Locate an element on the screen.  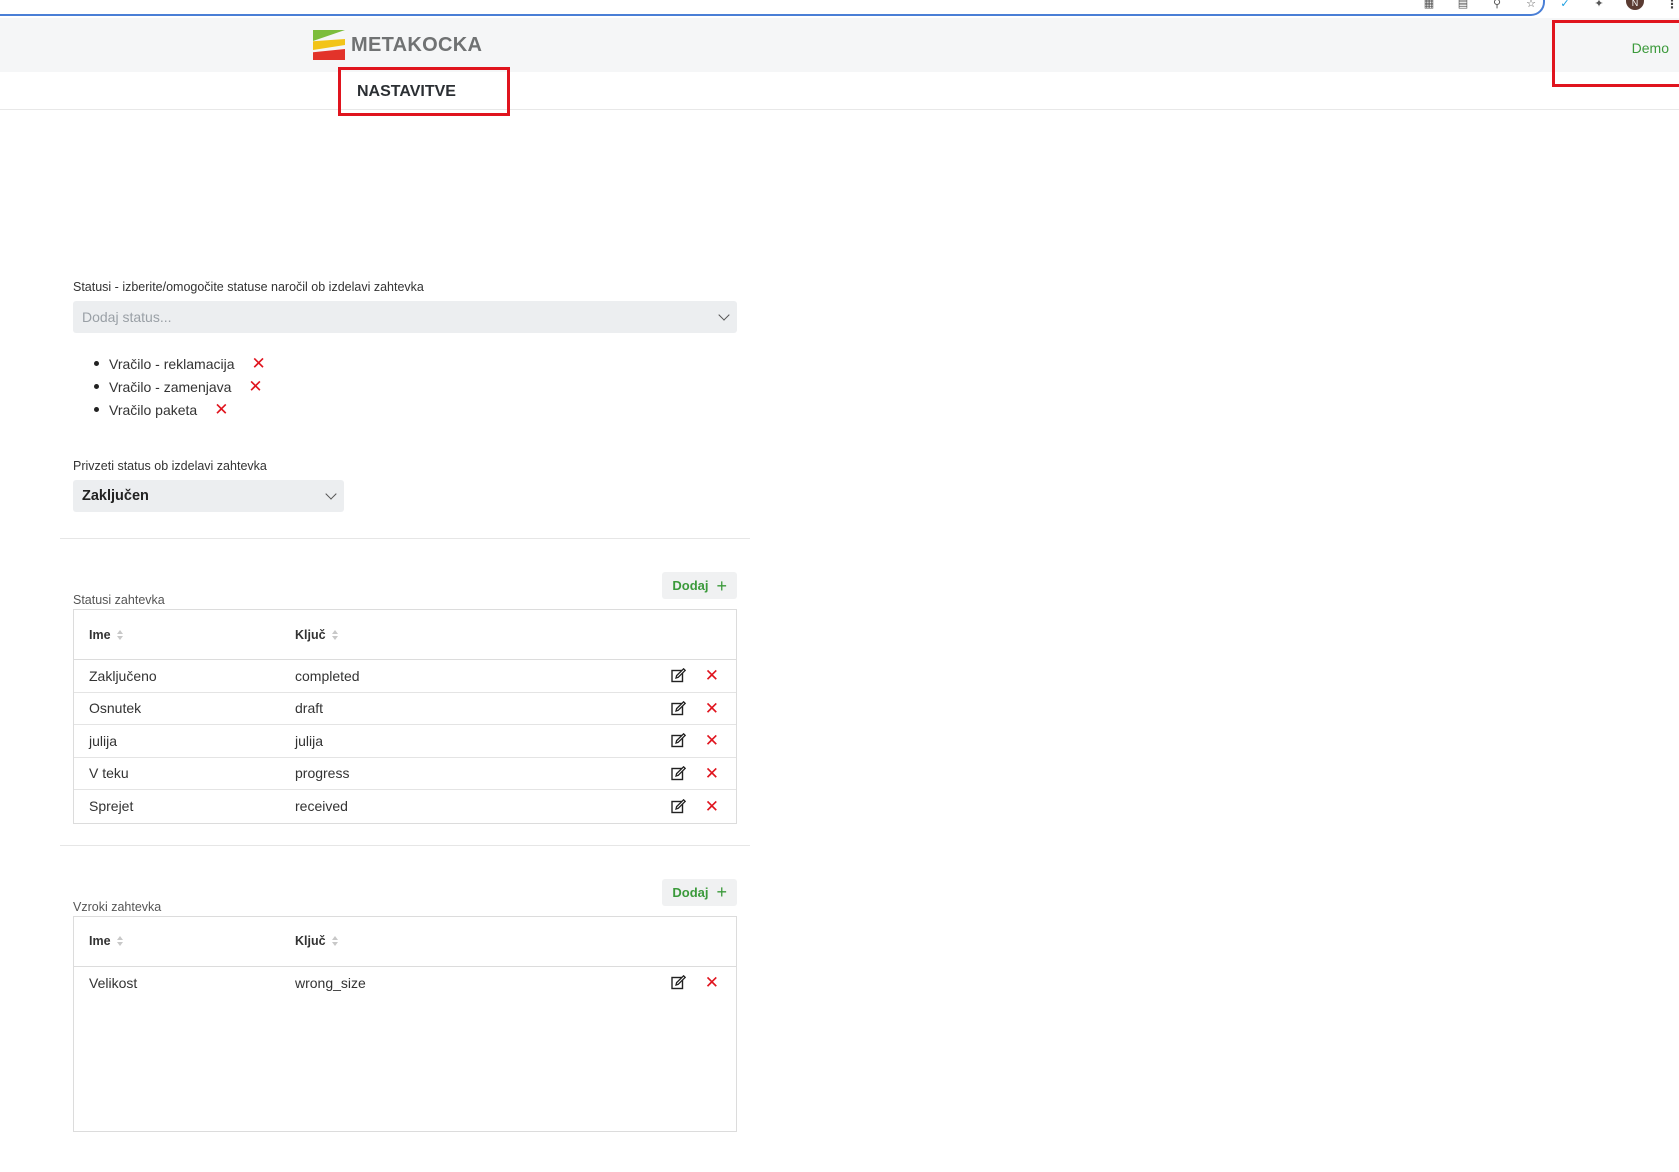
table-row: Sprejet received ✕ is located at coordinates (405, 806).